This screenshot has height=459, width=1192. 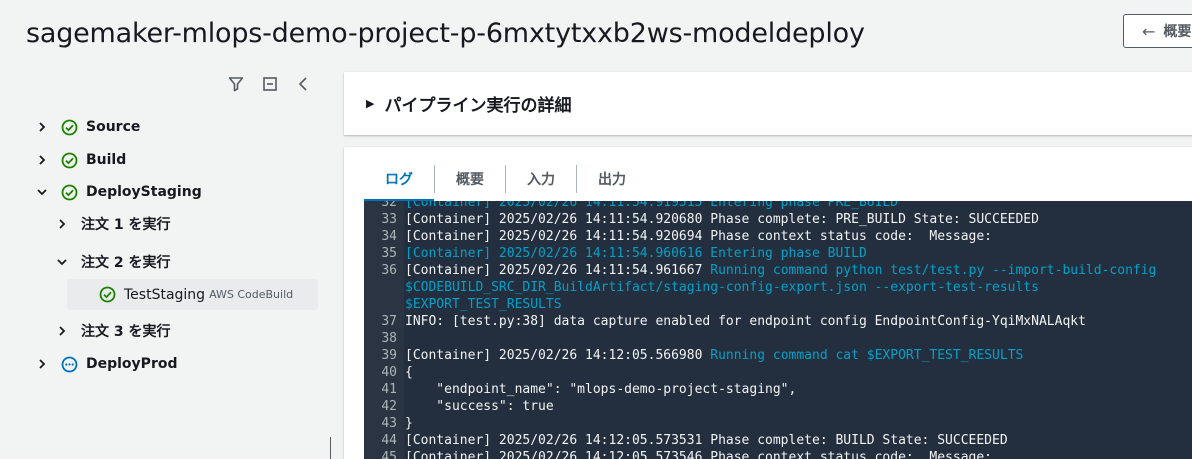 I want to click on log-segment: {, so click(x=409, y=372).